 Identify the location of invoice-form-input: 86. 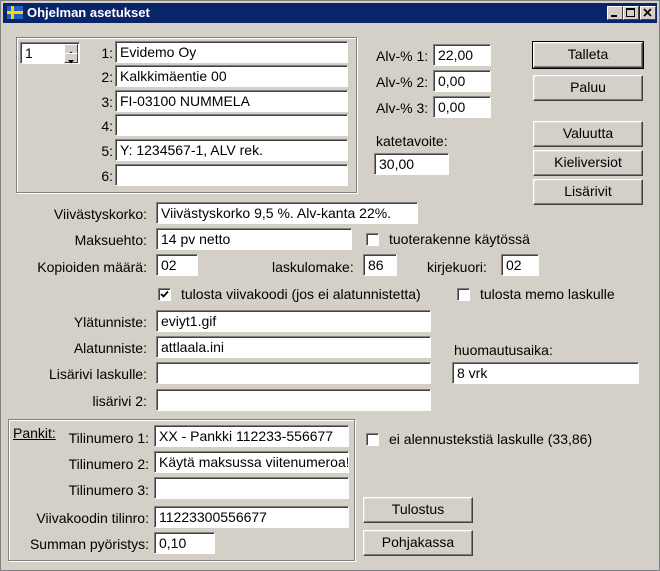
(380, 265).